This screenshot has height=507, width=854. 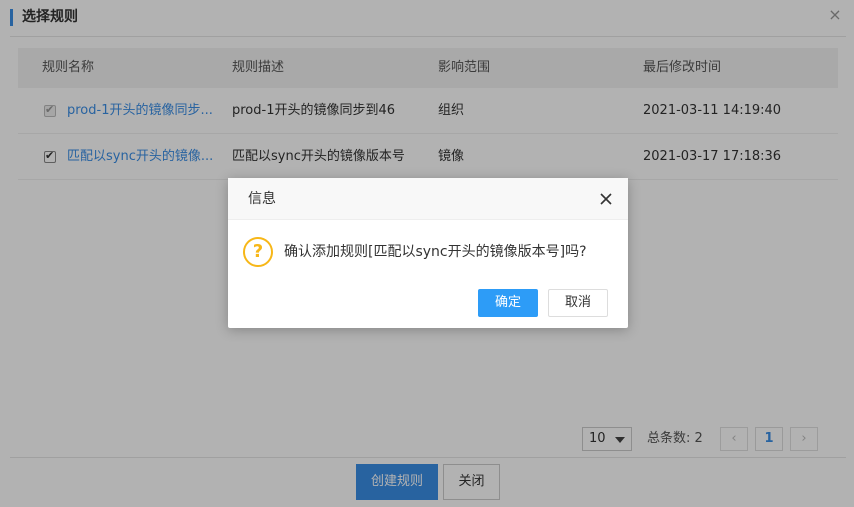 What do you see at coordinates (262, 199) in the screenshot?
I see `dialog-title: 信息` at bounding box center [262, 199].